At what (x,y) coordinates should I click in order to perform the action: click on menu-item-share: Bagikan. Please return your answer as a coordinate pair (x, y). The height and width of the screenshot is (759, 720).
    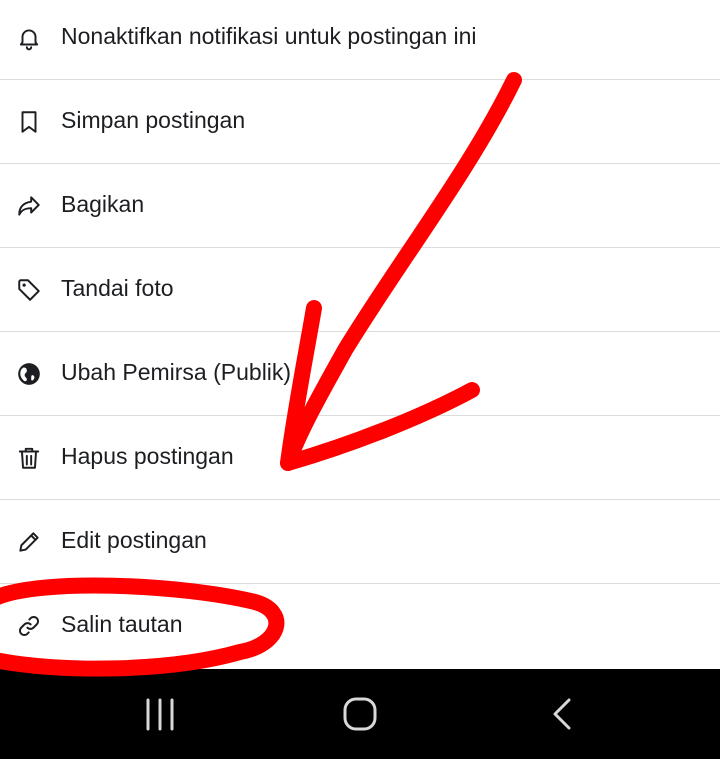
    Looking at the image, I should click on (360, 206).